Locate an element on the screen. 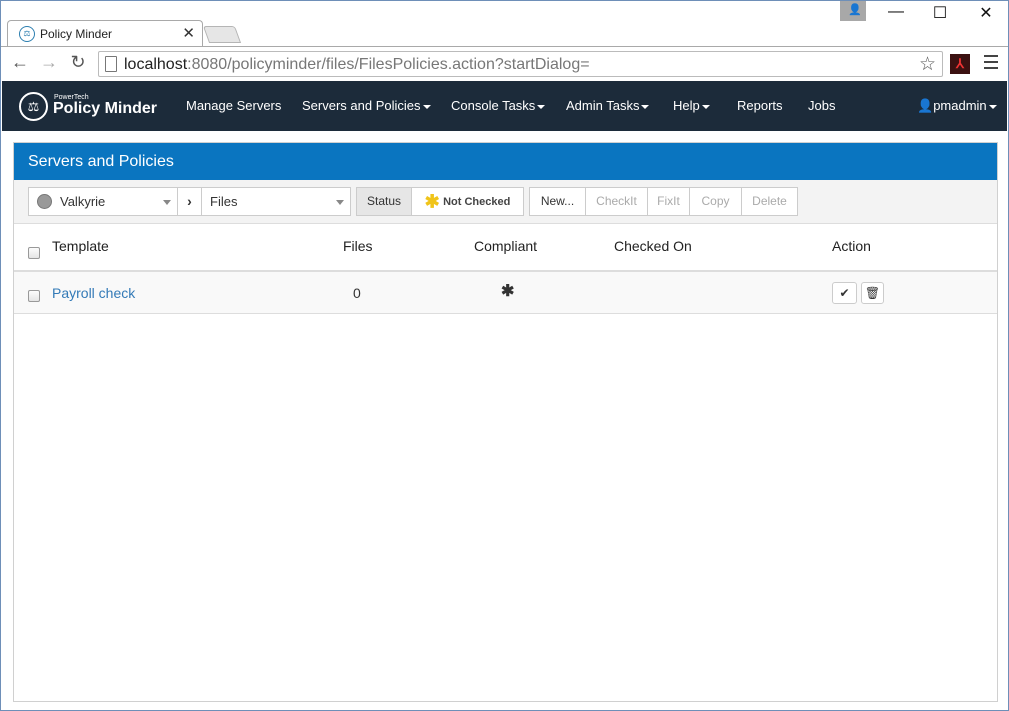 The width and height of the screenshot is (1009, 711). col-compliant: Compliant is located at coordinates (505, 246).